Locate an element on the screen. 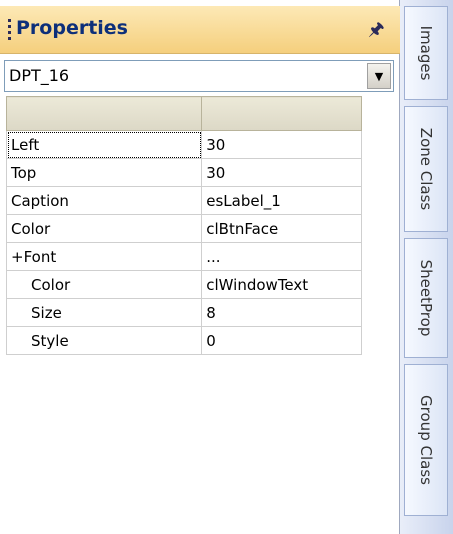 This screenshot has height=534, width=453. property-row: Size 8 is located at coordinates (183, 312).